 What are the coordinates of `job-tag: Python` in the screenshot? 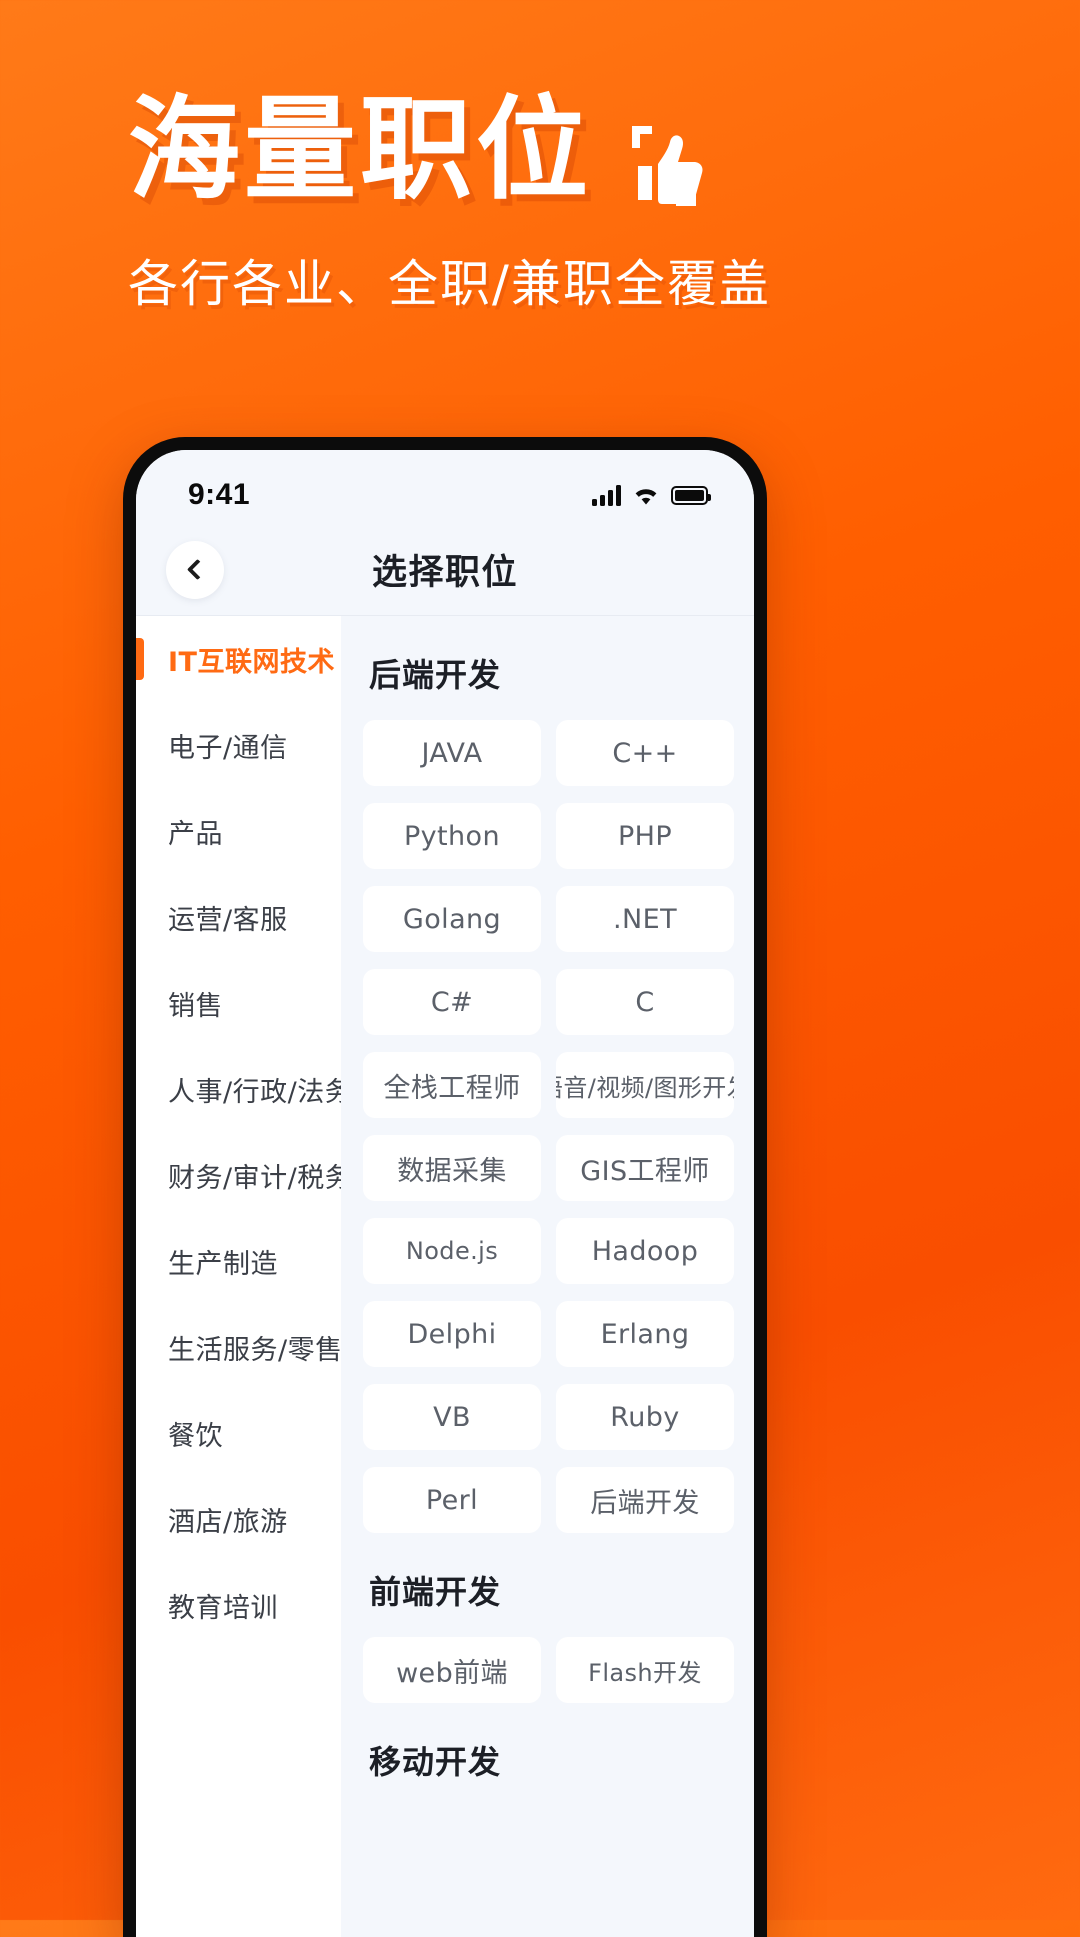 It's located at (452, 836).